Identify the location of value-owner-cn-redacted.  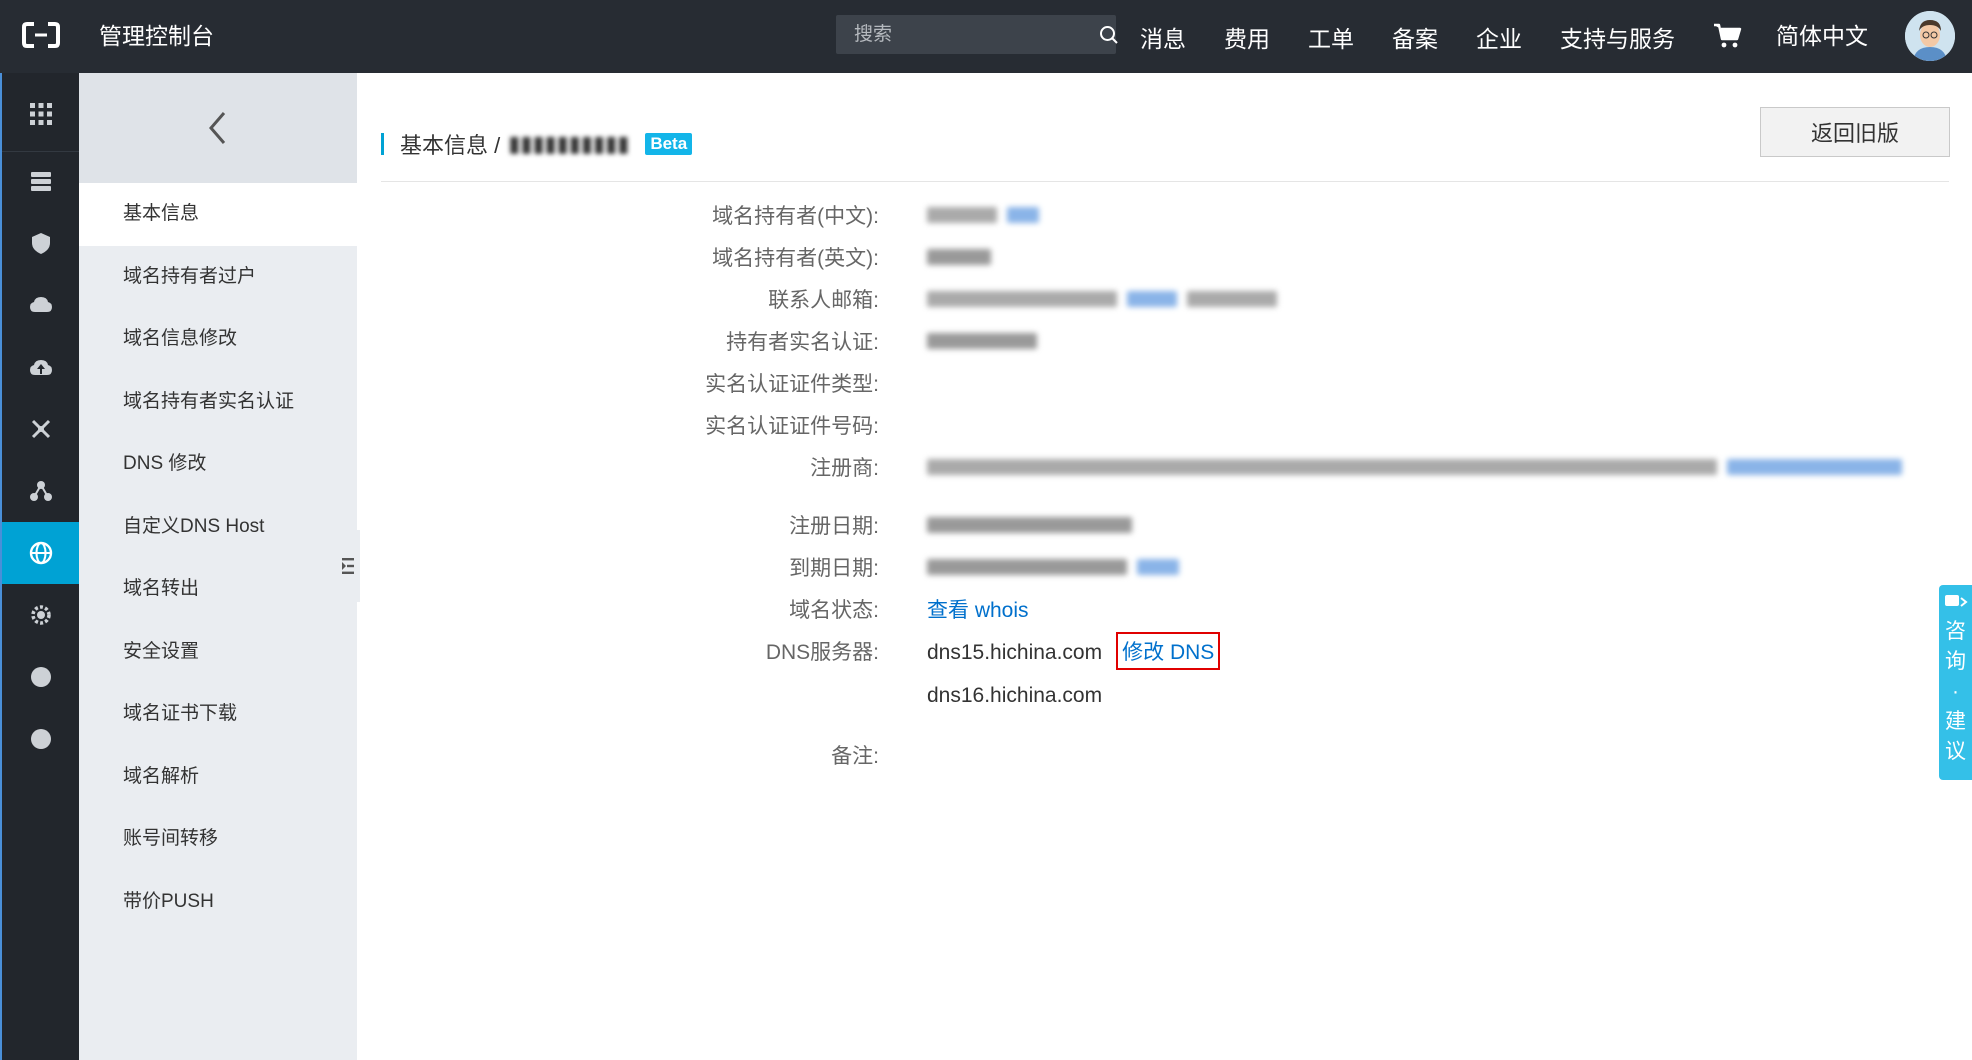
(988, 215).